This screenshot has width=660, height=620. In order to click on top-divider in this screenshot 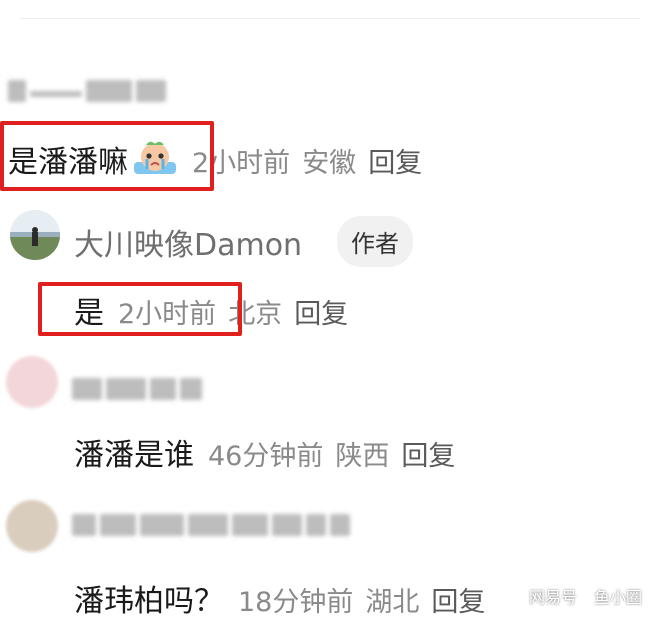, I will do `click(330, 18)`.